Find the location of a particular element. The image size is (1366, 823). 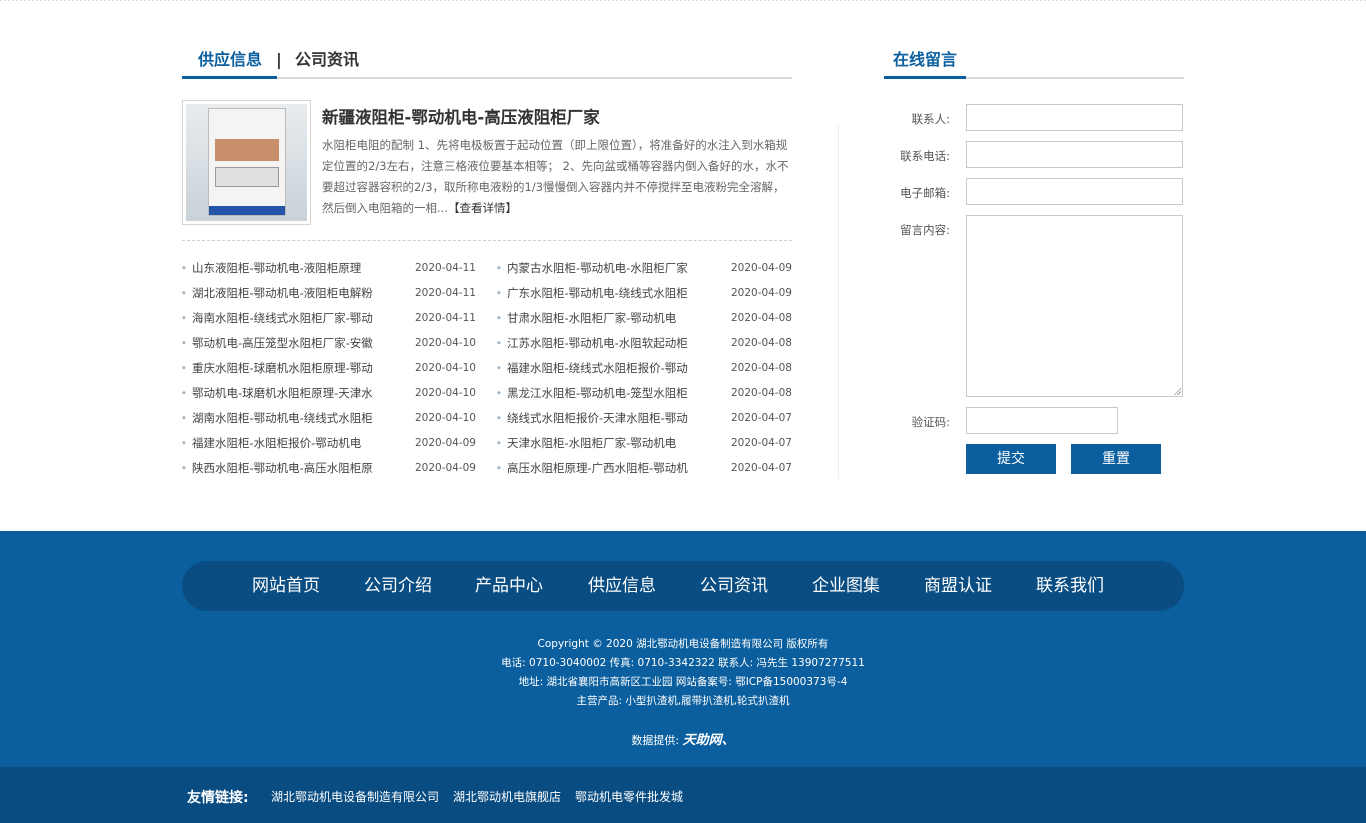

phone-label: 联系电话: is located at coordinates (925, 156).